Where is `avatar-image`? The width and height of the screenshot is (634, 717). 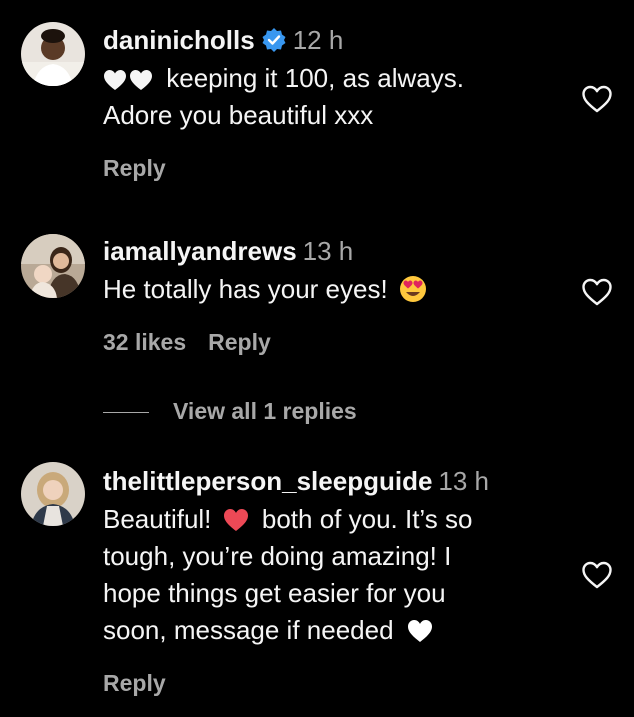
avatar-image is located at coordinates (53, 494).